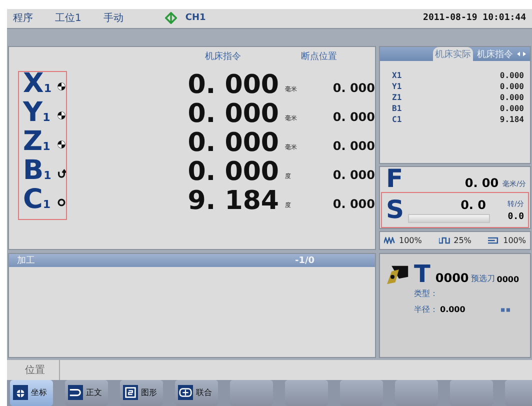  What do you see at coordinates (482, 279) in the screenshot?
I see `preselect-label: 预选刀` at bounding box center [482, 279].